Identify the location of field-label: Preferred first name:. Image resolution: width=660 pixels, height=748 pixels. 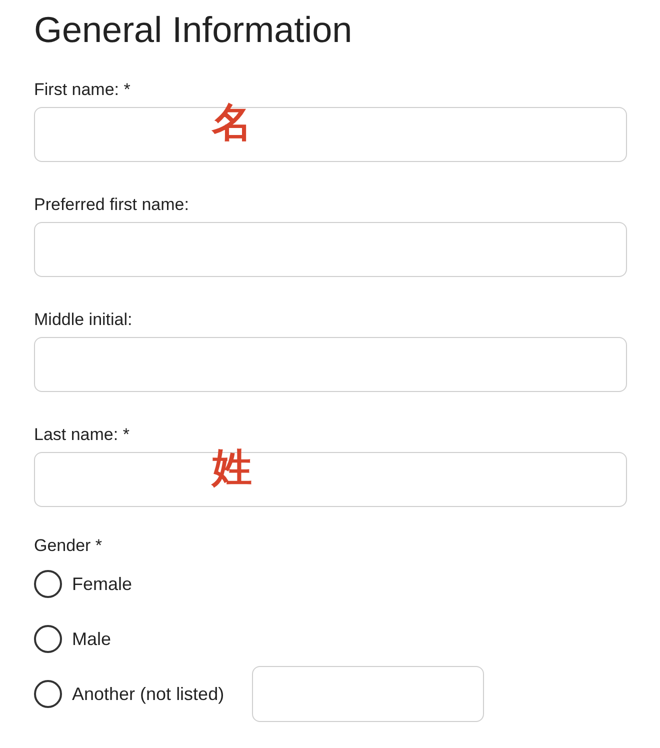
(111, 205).